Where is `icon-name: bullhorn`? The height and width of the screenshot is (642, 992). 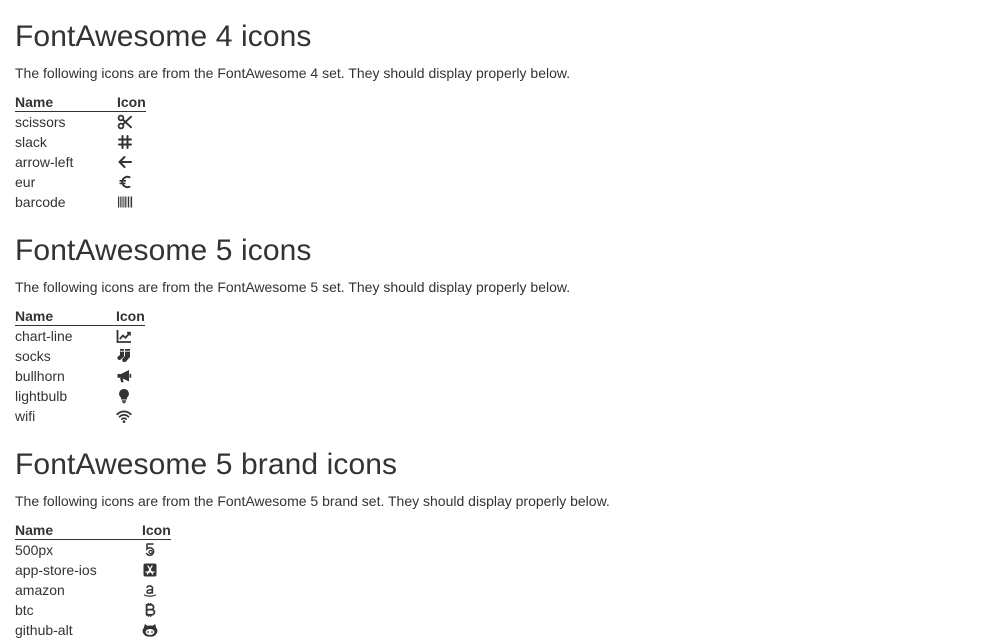 icon-name: bullhorn is located at coordinates (40, 376).